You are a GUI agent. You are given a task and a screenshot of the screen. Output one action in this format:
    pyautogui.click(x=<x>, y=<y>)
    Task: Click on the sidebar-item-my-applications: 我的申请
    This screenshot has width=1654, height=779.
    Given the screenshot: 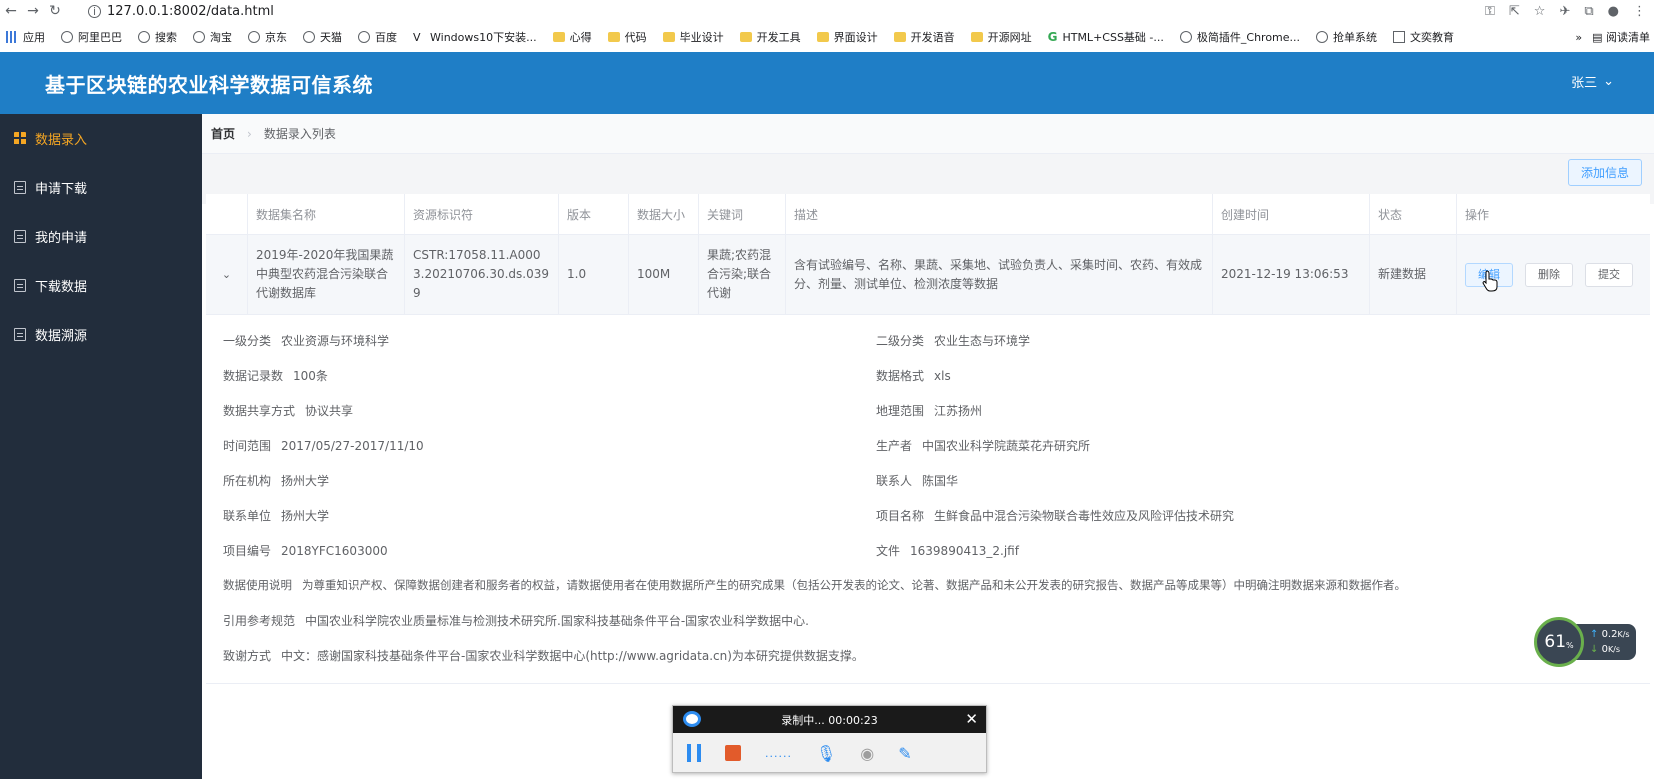 What is the action you would take?
    pyautogui.click(x=101, y=236)
    